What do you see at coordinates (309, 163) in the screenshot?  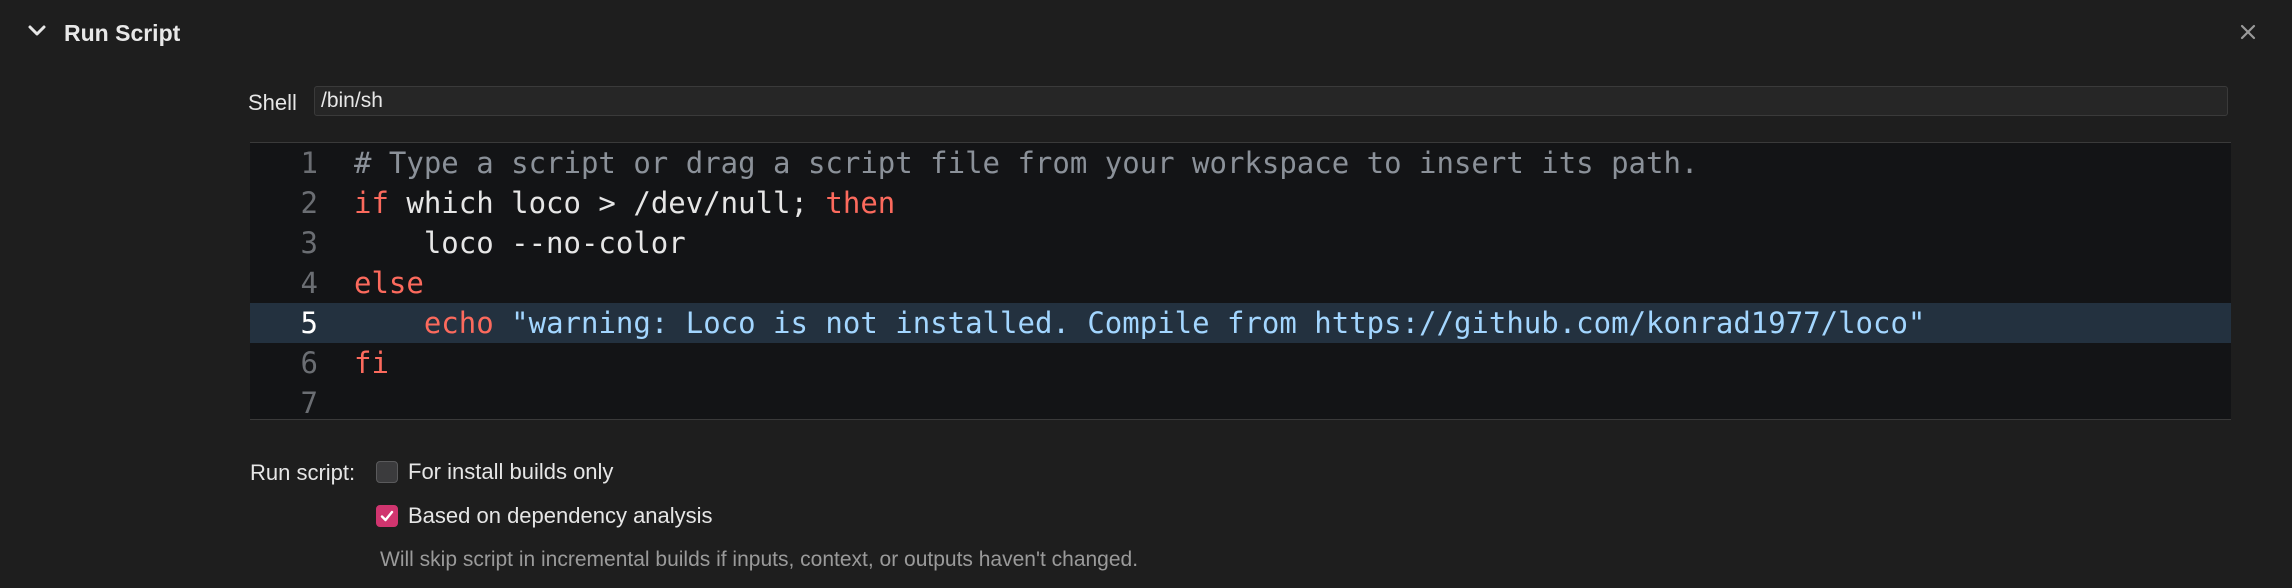 I see `line-number: 1` at bounding box center [309, 163].